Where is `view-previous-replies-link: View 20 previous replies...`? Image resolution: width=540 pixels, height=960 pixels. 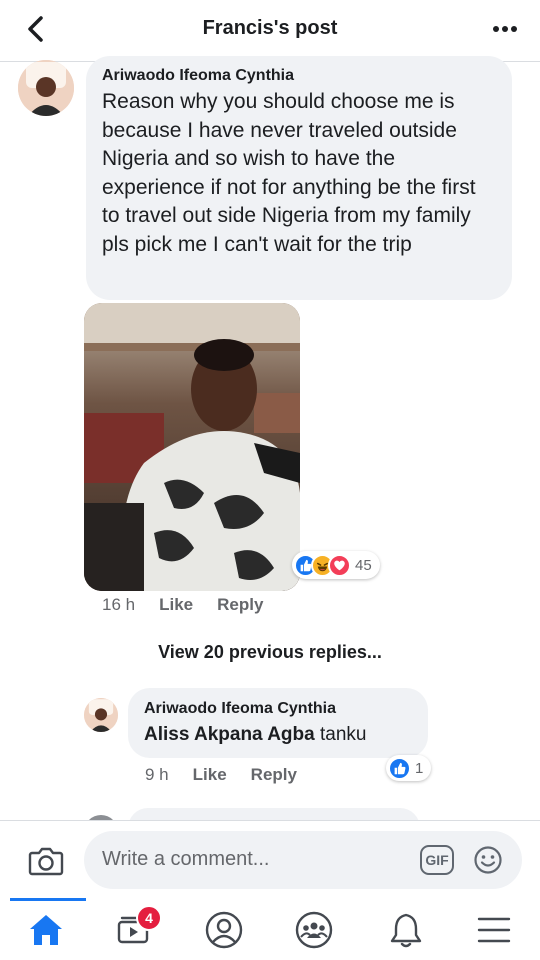 view-previous-replies-link: View 20 previous replies... is located at coordinates (270, 652).